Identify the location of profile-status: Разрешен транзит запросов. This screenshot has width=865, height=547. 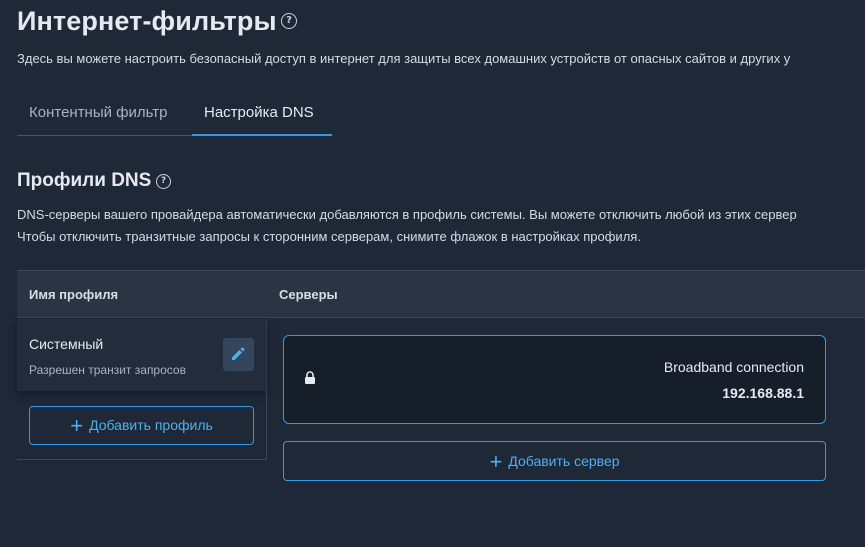
(107, 370).